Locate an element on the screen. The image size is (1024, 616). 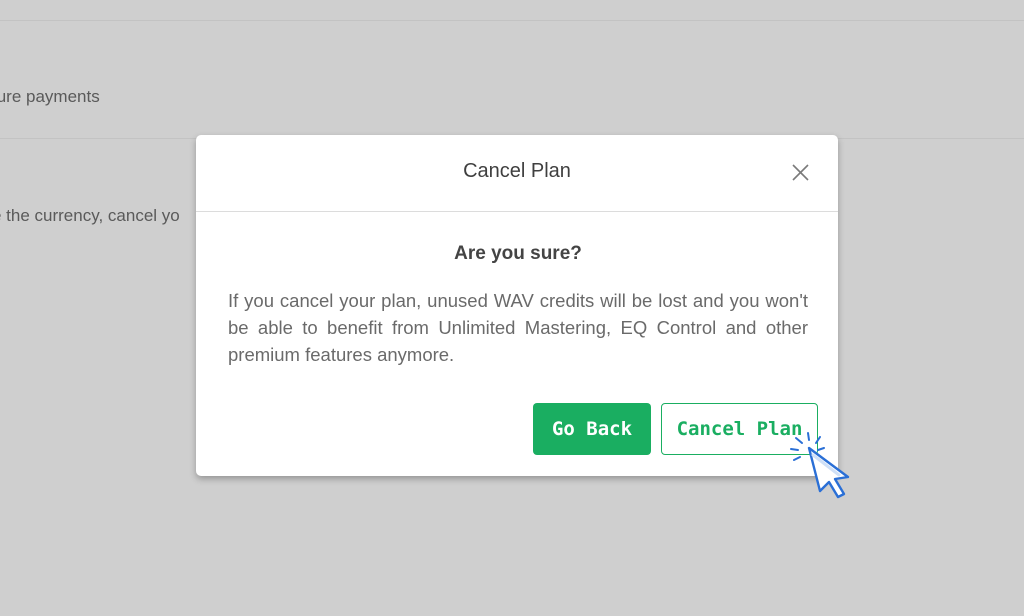
dialog-title: Cancel Plan is located at coordinates (517, 171).